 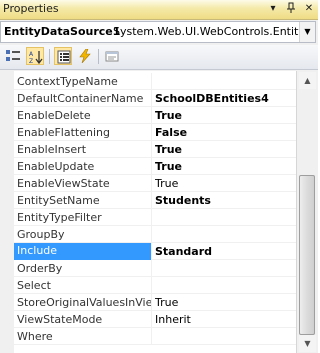 I want to click on property-row: Select, so click(x=148, y=285).